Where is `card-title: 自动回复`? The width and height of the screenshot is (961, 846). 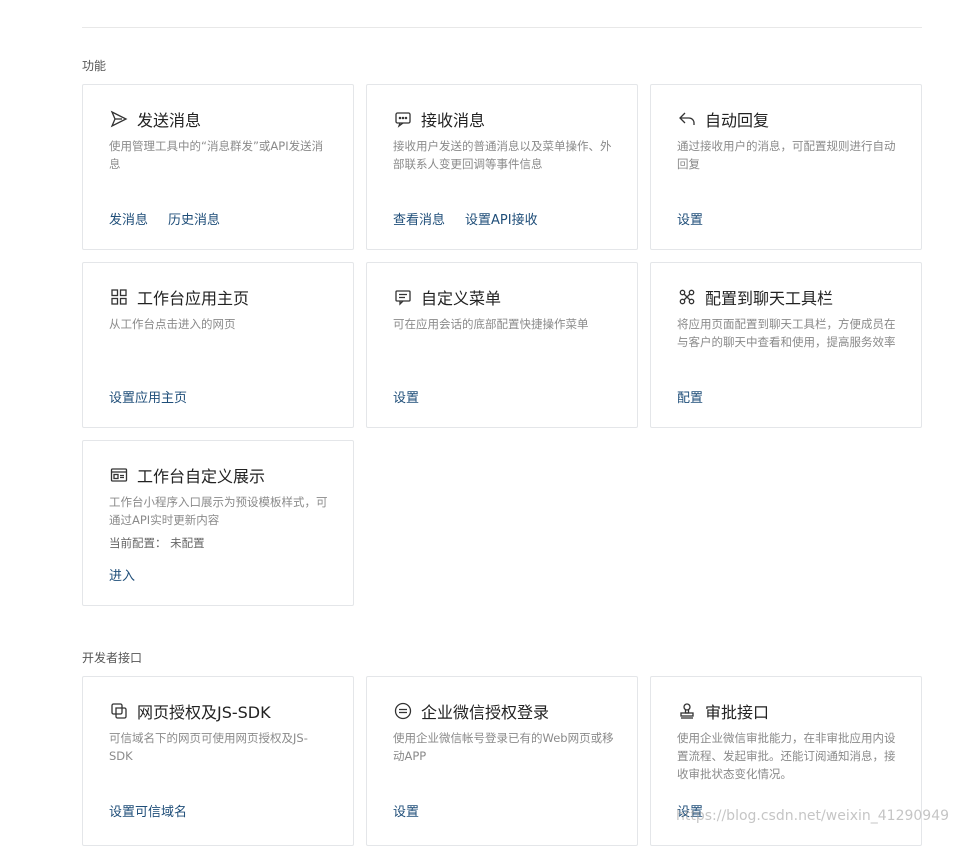 card-title: 自动回复 is located at coordinates (737, 120).